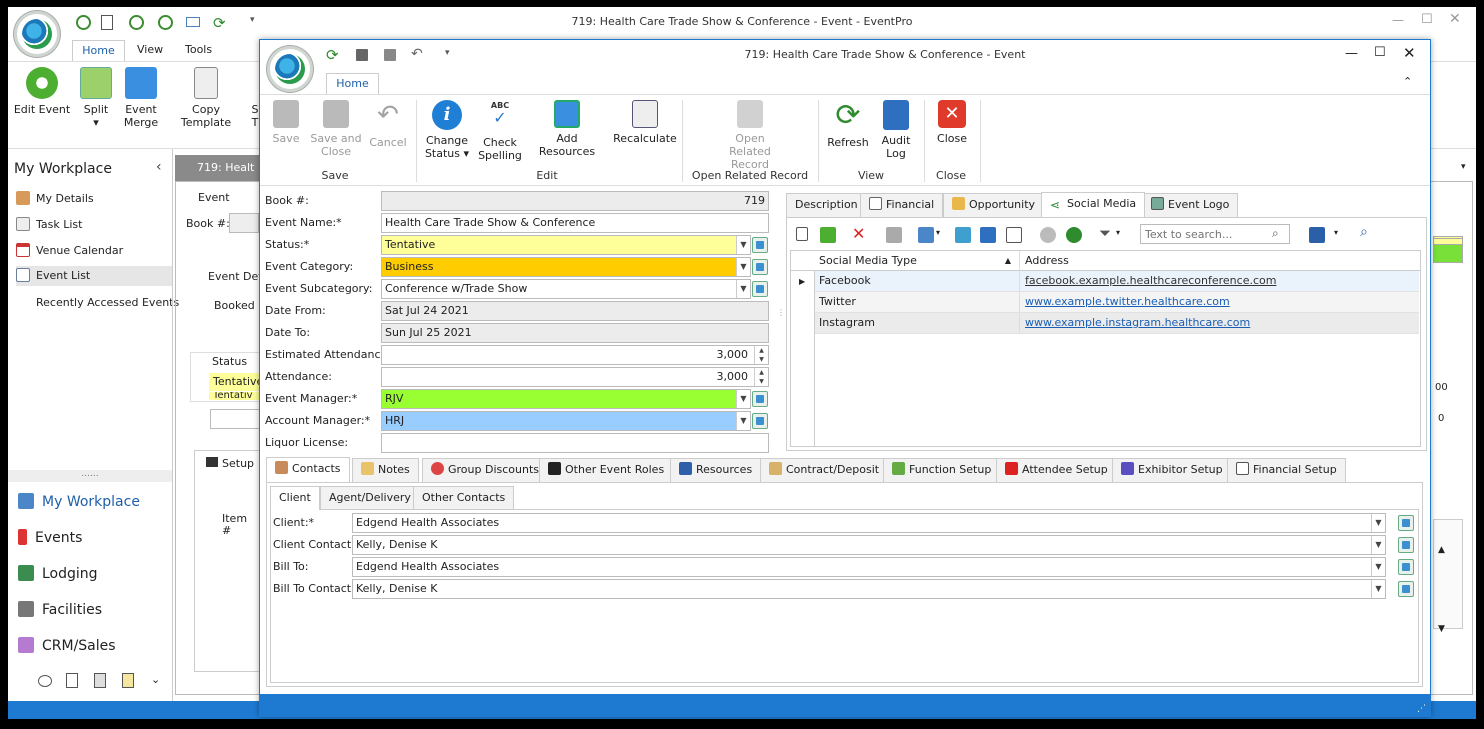  What do you see at coordinates (1455, 19) in the screenshot?
I see `close-main-icon: ✕` at bounding box center [1455, 19].